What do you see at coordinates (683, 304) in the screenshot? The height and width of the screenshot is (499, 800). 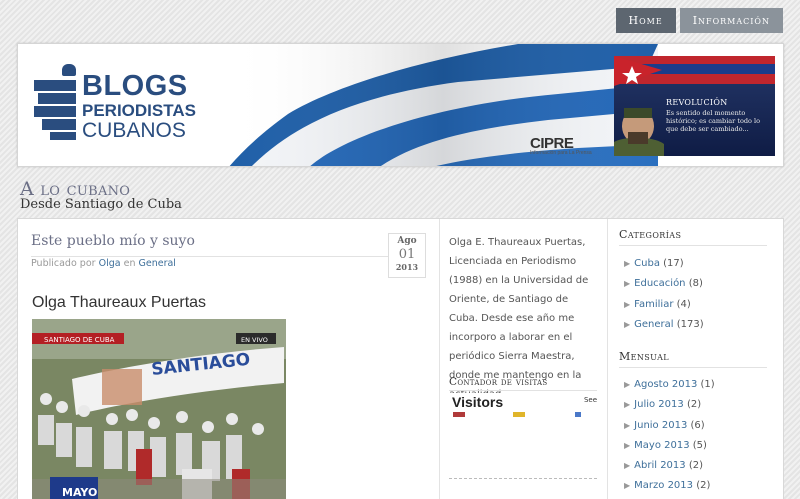 I see `category-count: (4)` at bounding box center [683, 304].